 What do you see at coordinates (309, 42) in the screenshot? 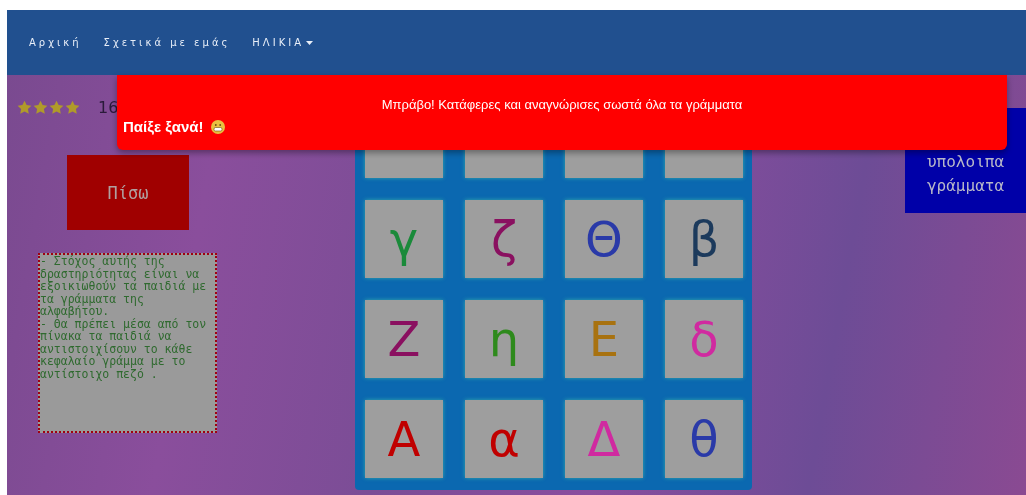
I see `caret-icon` at bounding box center [309, 42].